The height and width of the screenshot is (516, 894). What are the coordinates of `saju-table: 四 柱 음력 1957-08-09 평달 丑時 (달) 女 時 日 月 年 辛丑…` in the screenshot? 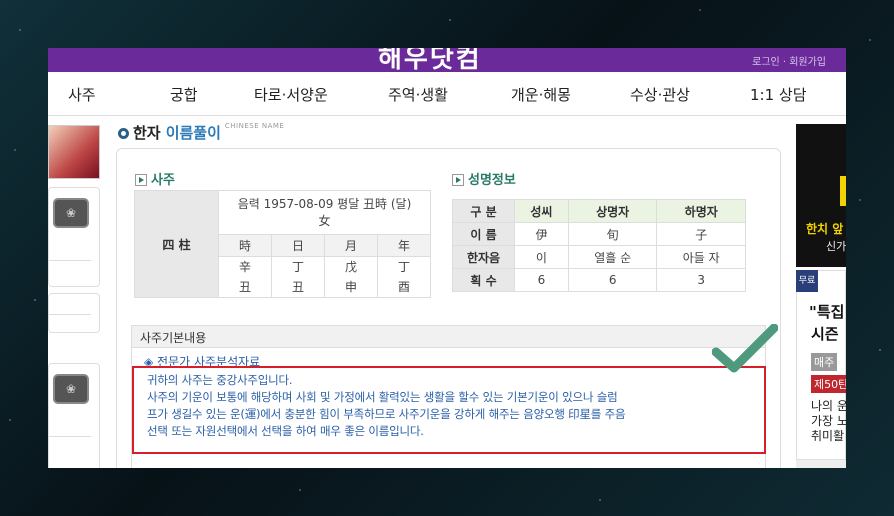 It's located at (282, 244).